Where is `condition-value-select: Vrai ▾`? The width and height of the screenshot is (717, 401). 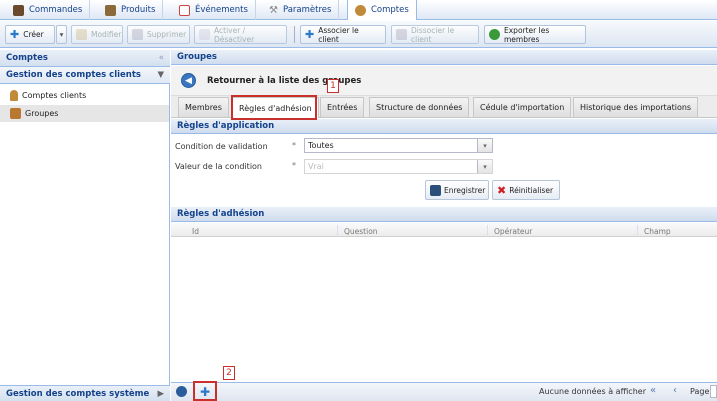
condition-value-select: Vrai ▾ is located at coordinates (398, 166).